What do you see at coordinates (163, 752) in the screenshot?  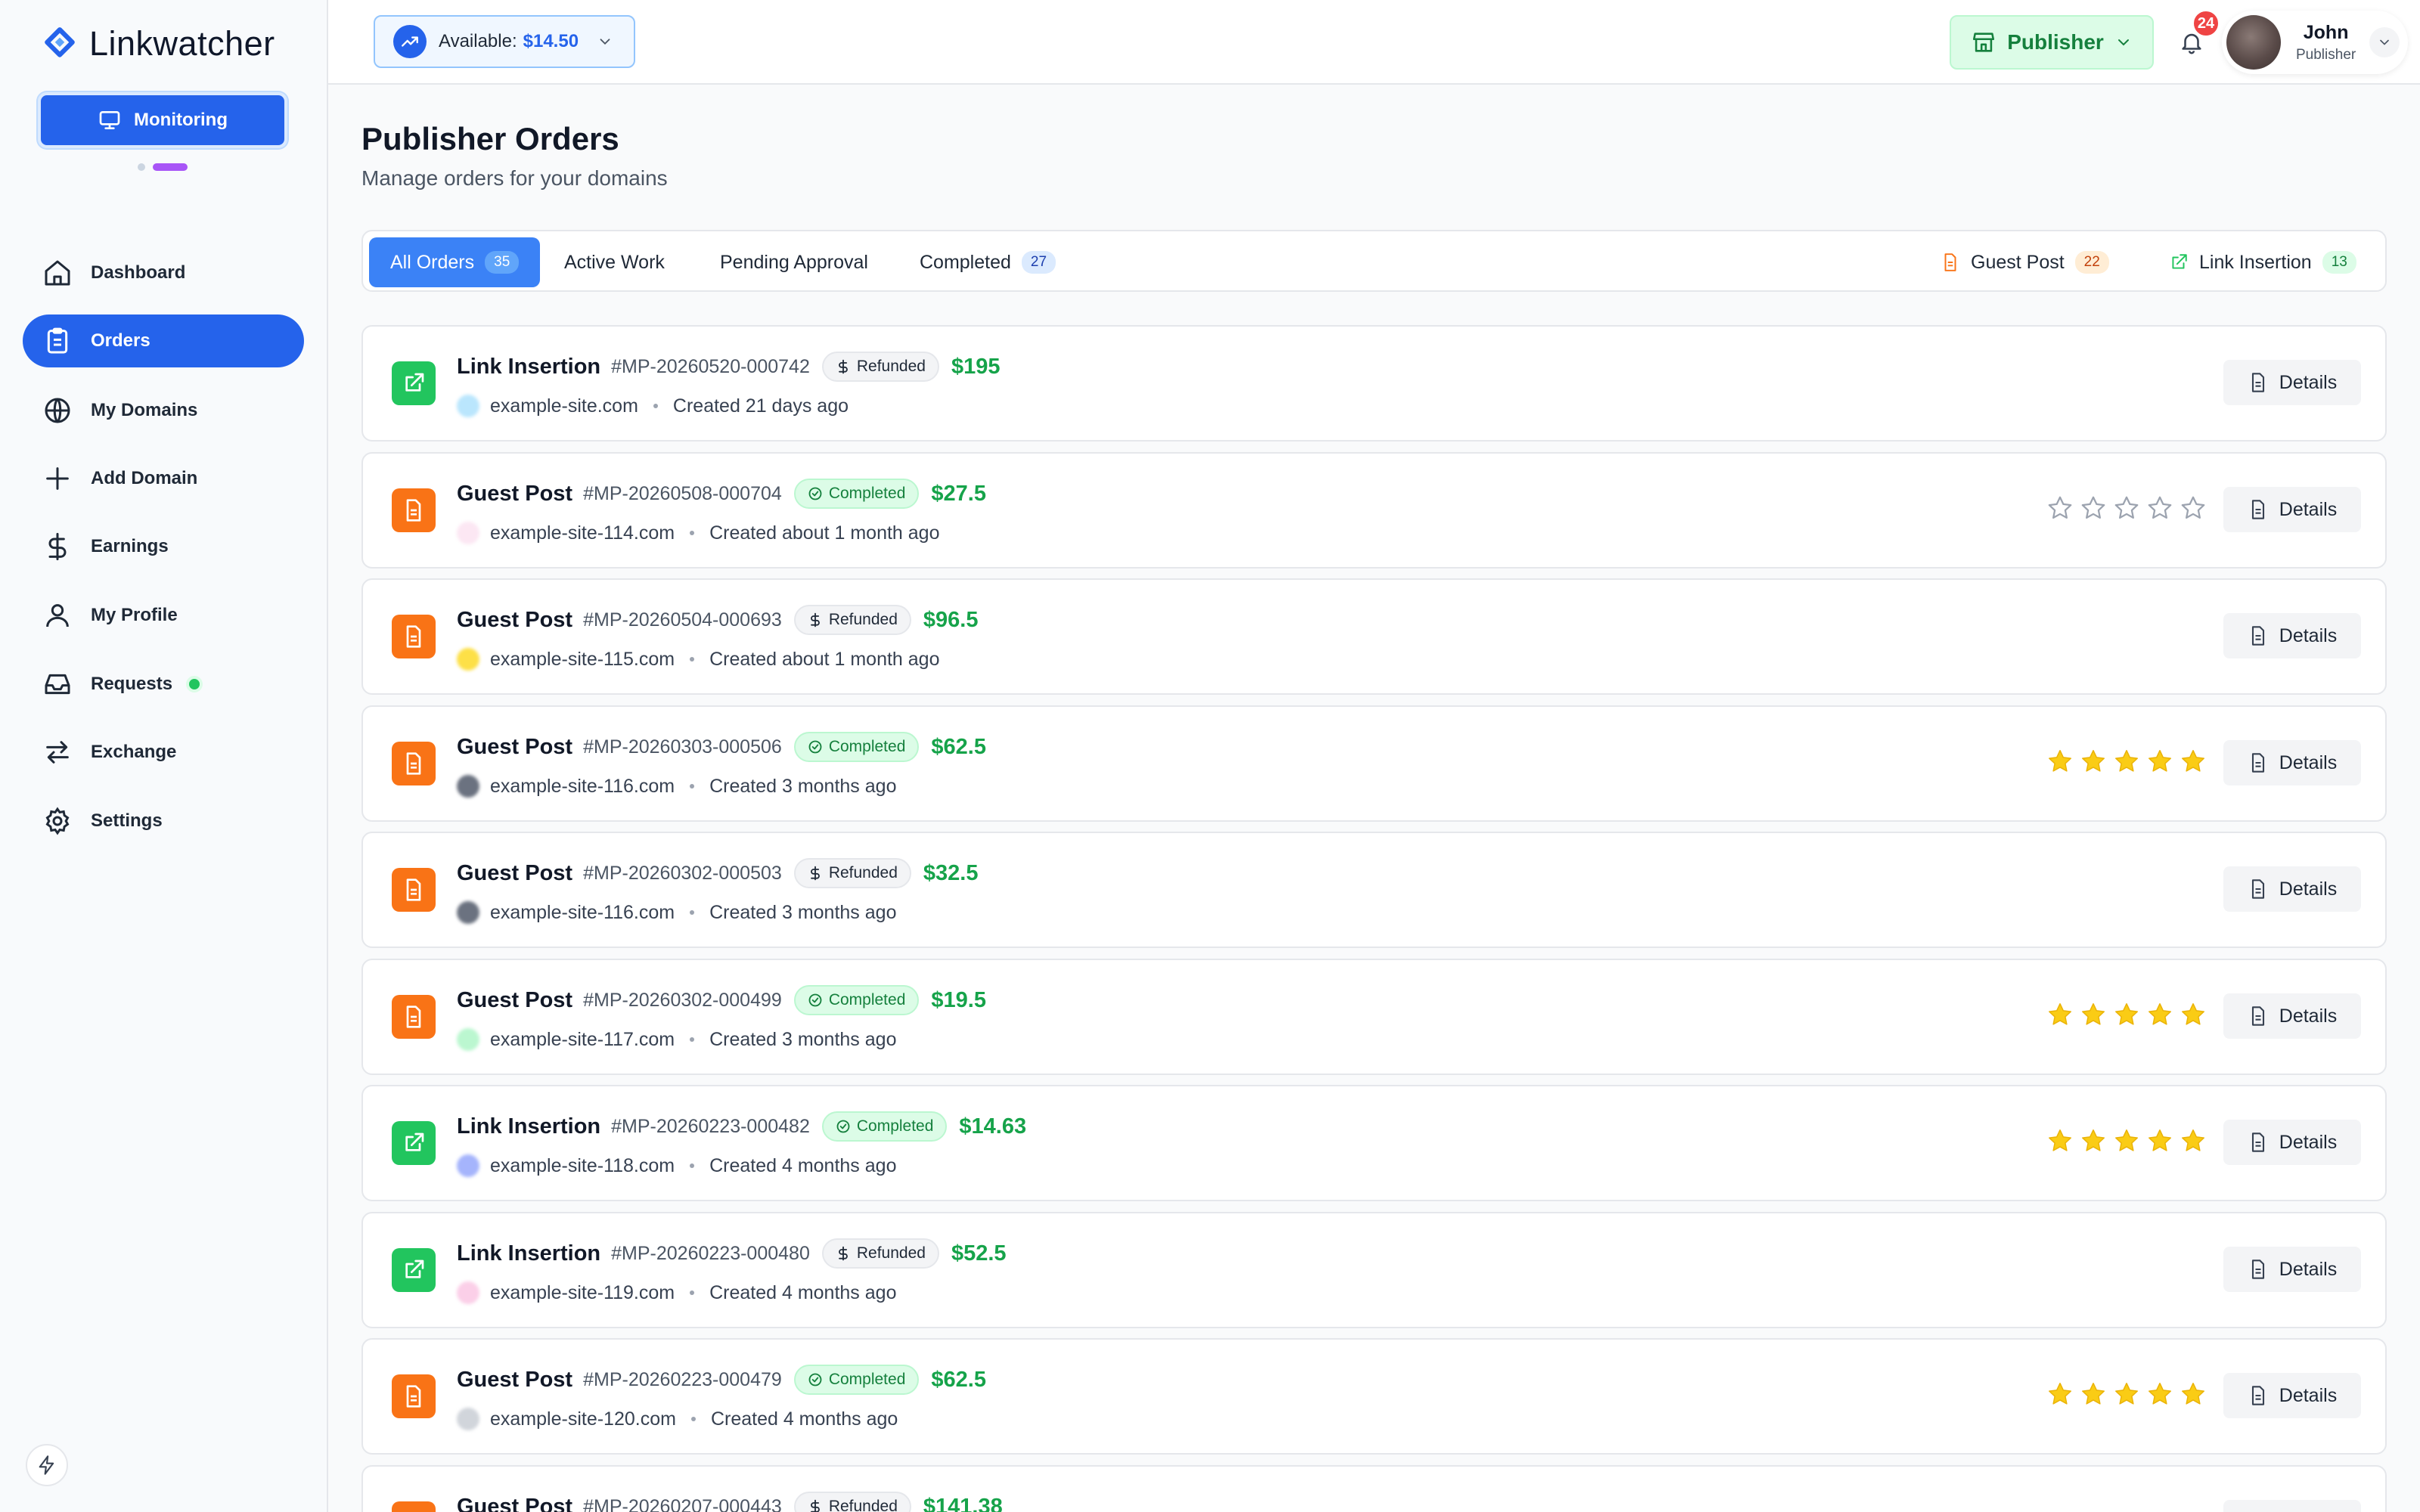 I see `sidebar-item-exchange: Exchange` at bounding box center [163, 752].